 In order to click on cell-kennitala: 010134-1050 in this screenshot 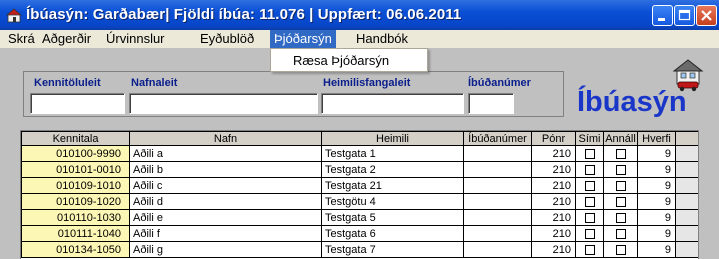, I will do `click(75, 249)`.